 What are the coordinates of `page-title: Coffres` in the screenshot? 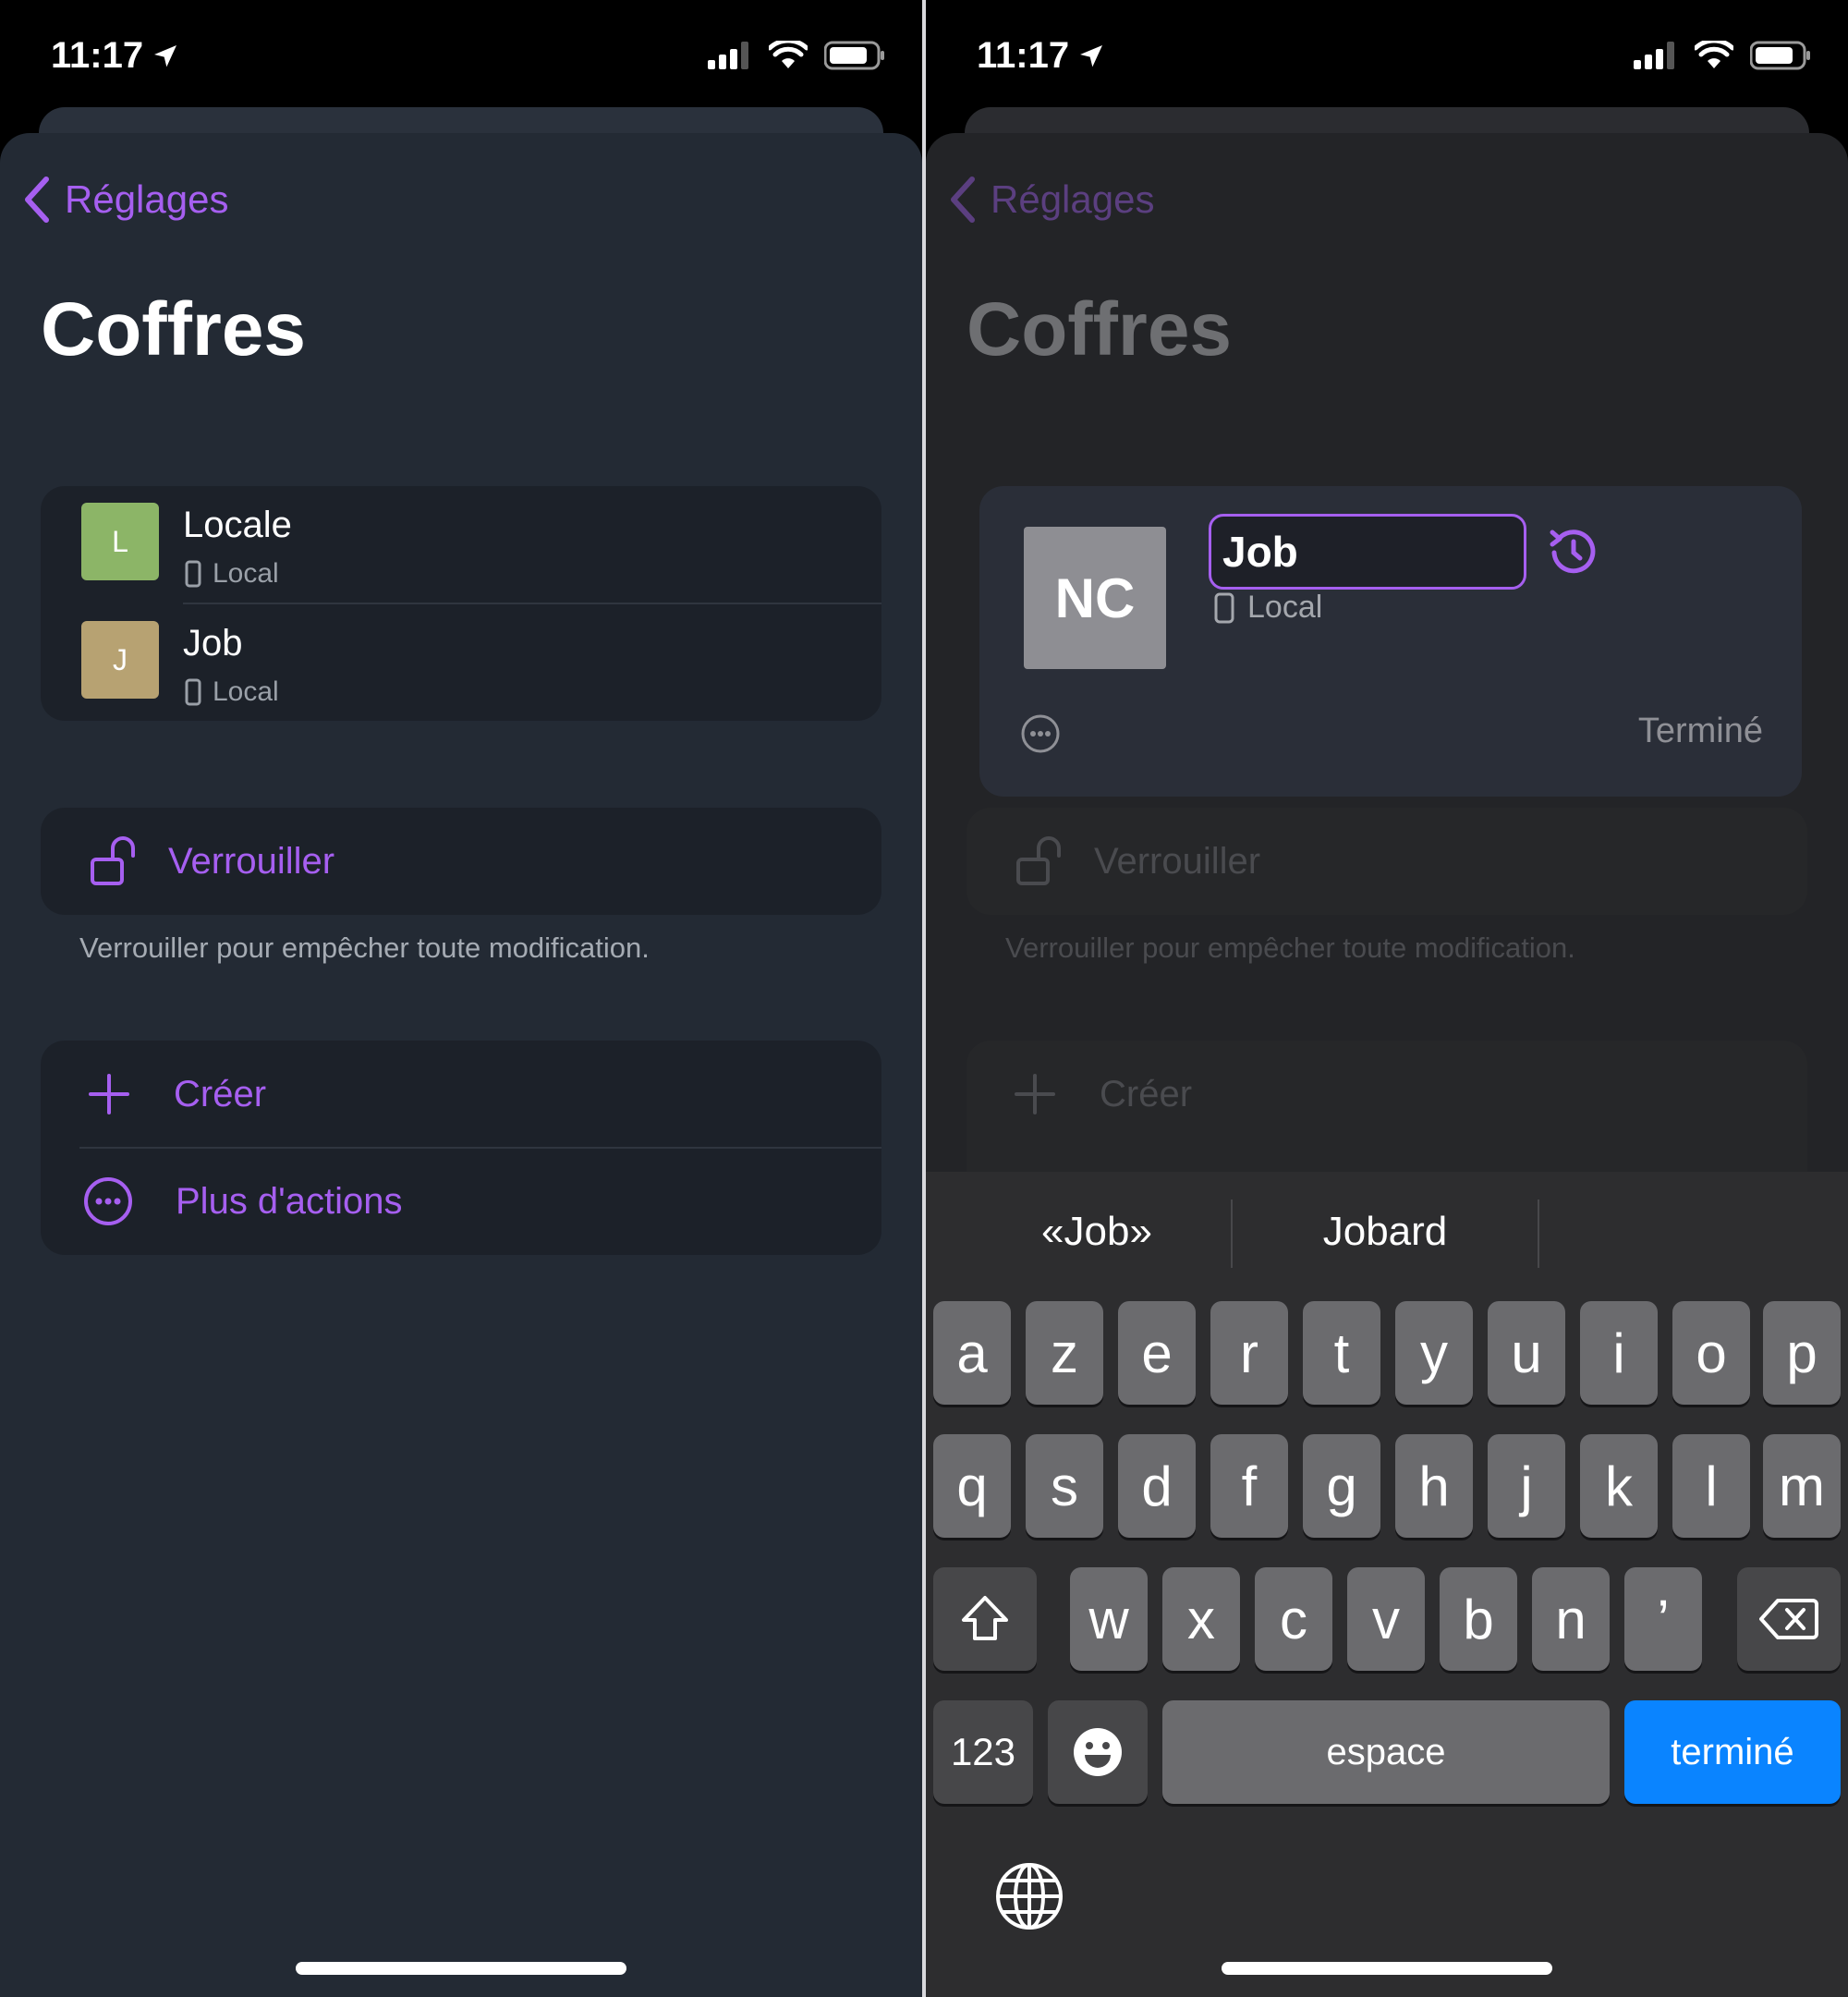 It's located at (1100, 329).